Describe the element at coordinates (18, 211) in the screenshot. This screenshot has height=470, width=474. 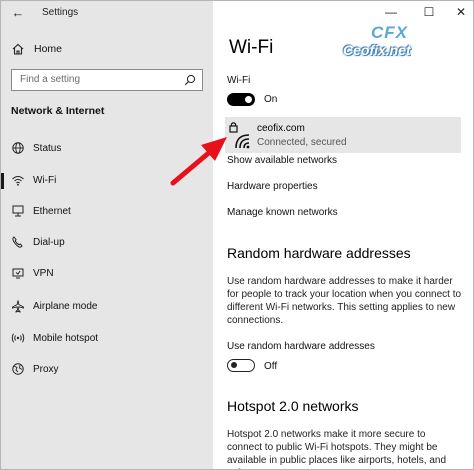
I see `ethernet-icon` at that location.